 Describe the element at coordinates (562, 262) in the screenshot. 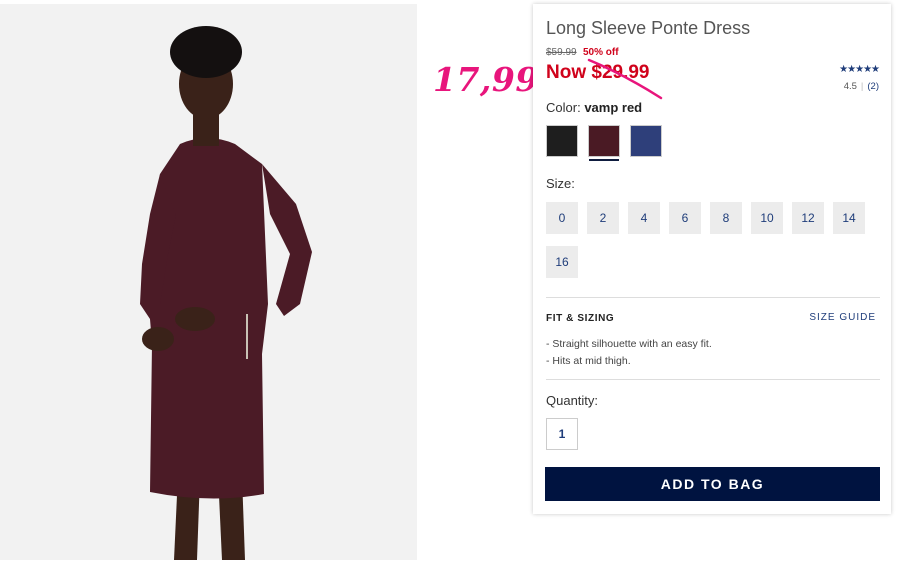

I see `size-option-16: 16` at that location.